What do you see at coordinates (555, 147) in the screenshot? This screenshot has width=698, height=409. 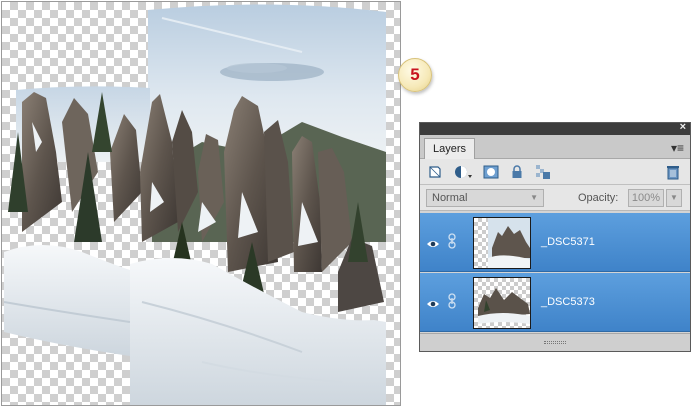 I see `panel-tab-row: Layers ▾≡` at bounding box center [555, 147].